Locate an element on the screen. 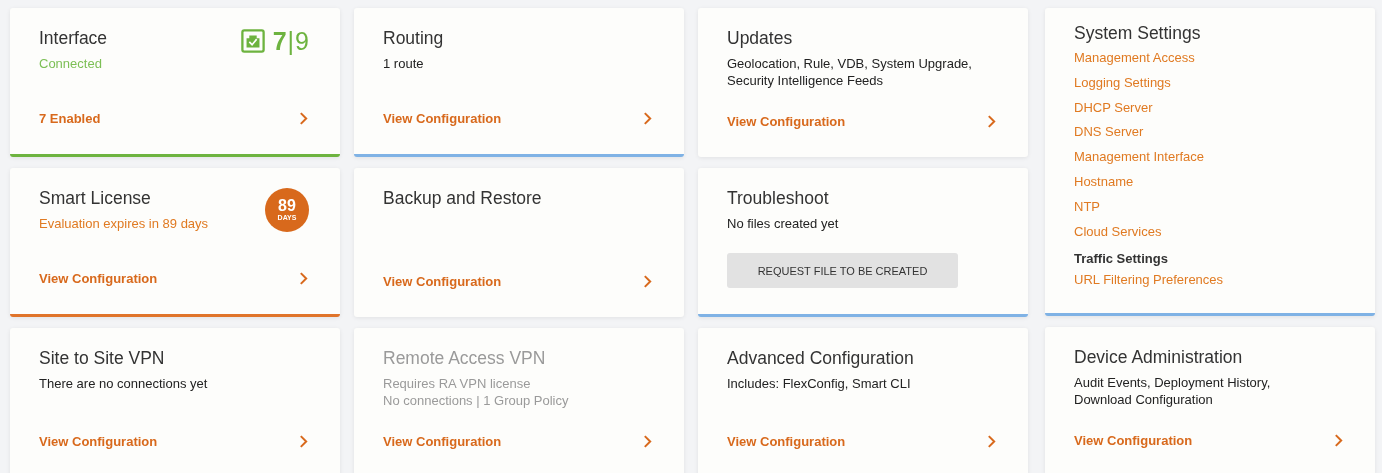  card-description: No files created yet is located at coordinates (783, 223).